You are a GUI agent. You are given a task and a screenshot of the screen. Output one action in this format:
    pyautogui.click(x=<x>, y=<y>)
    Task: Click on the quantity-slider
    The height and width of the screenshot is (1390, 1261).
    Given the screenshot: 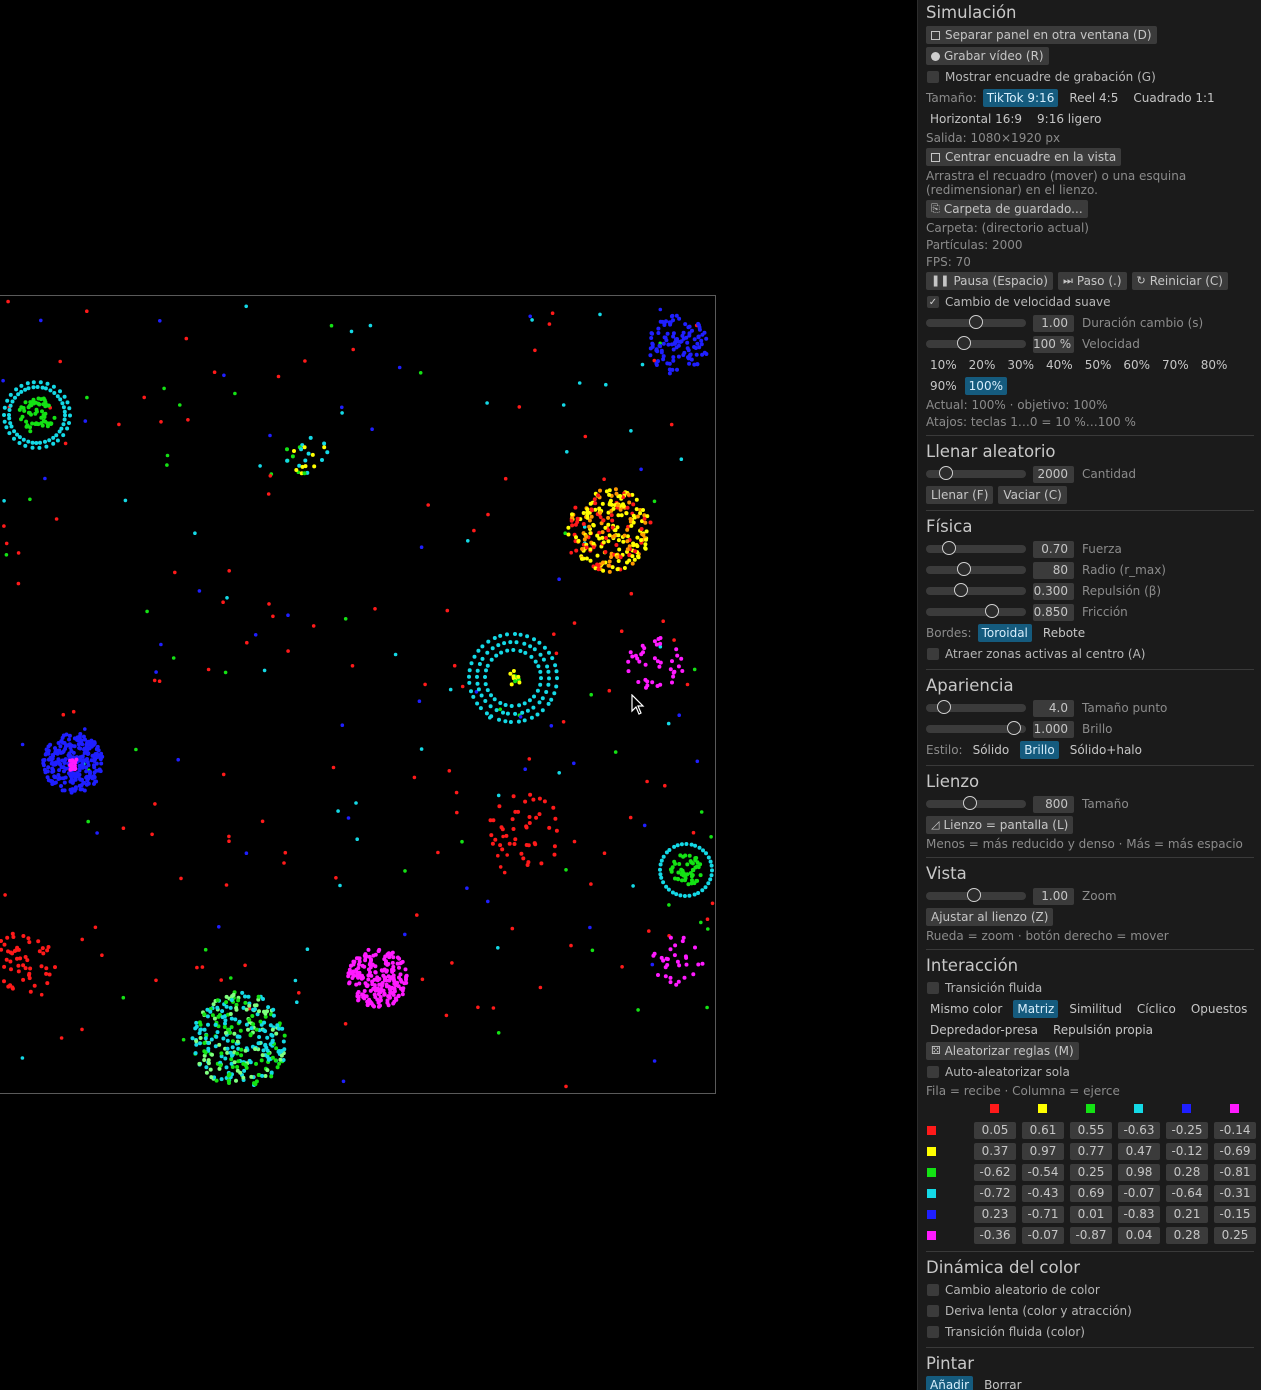 What is the action you would take?
    pyautogui.click(x=976, y=474)
    